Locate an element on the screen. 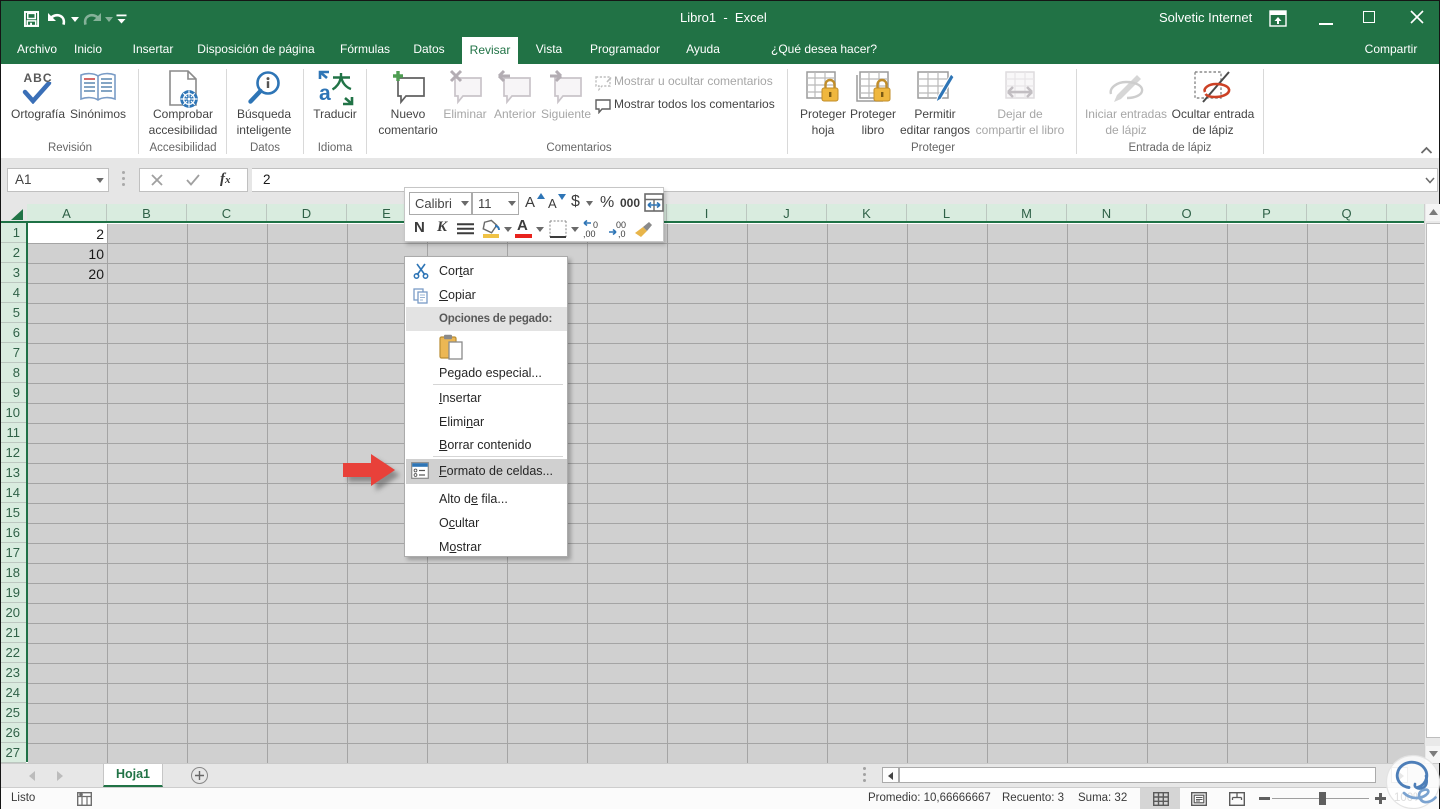 The height and width of the screenshot is (809, 1440). svg-text: ,0 is located at coordinates (622, 234).